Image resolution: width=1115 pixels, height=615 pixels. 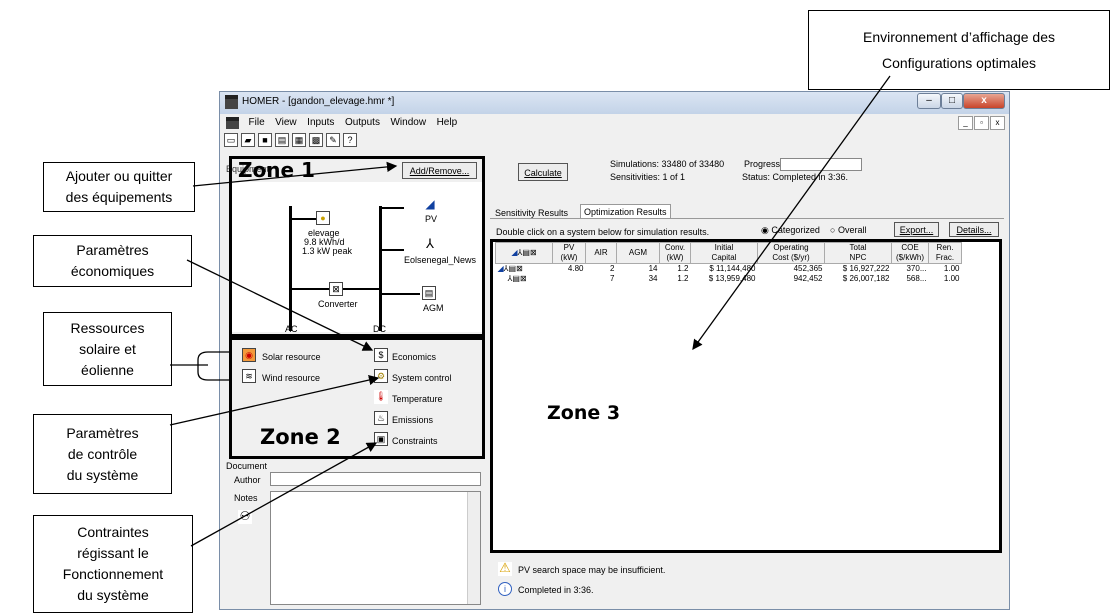 What do you see at coordinates (791, 213) in the screenshot?
I see `arrow-display-env` at bounding box center [791, 213].